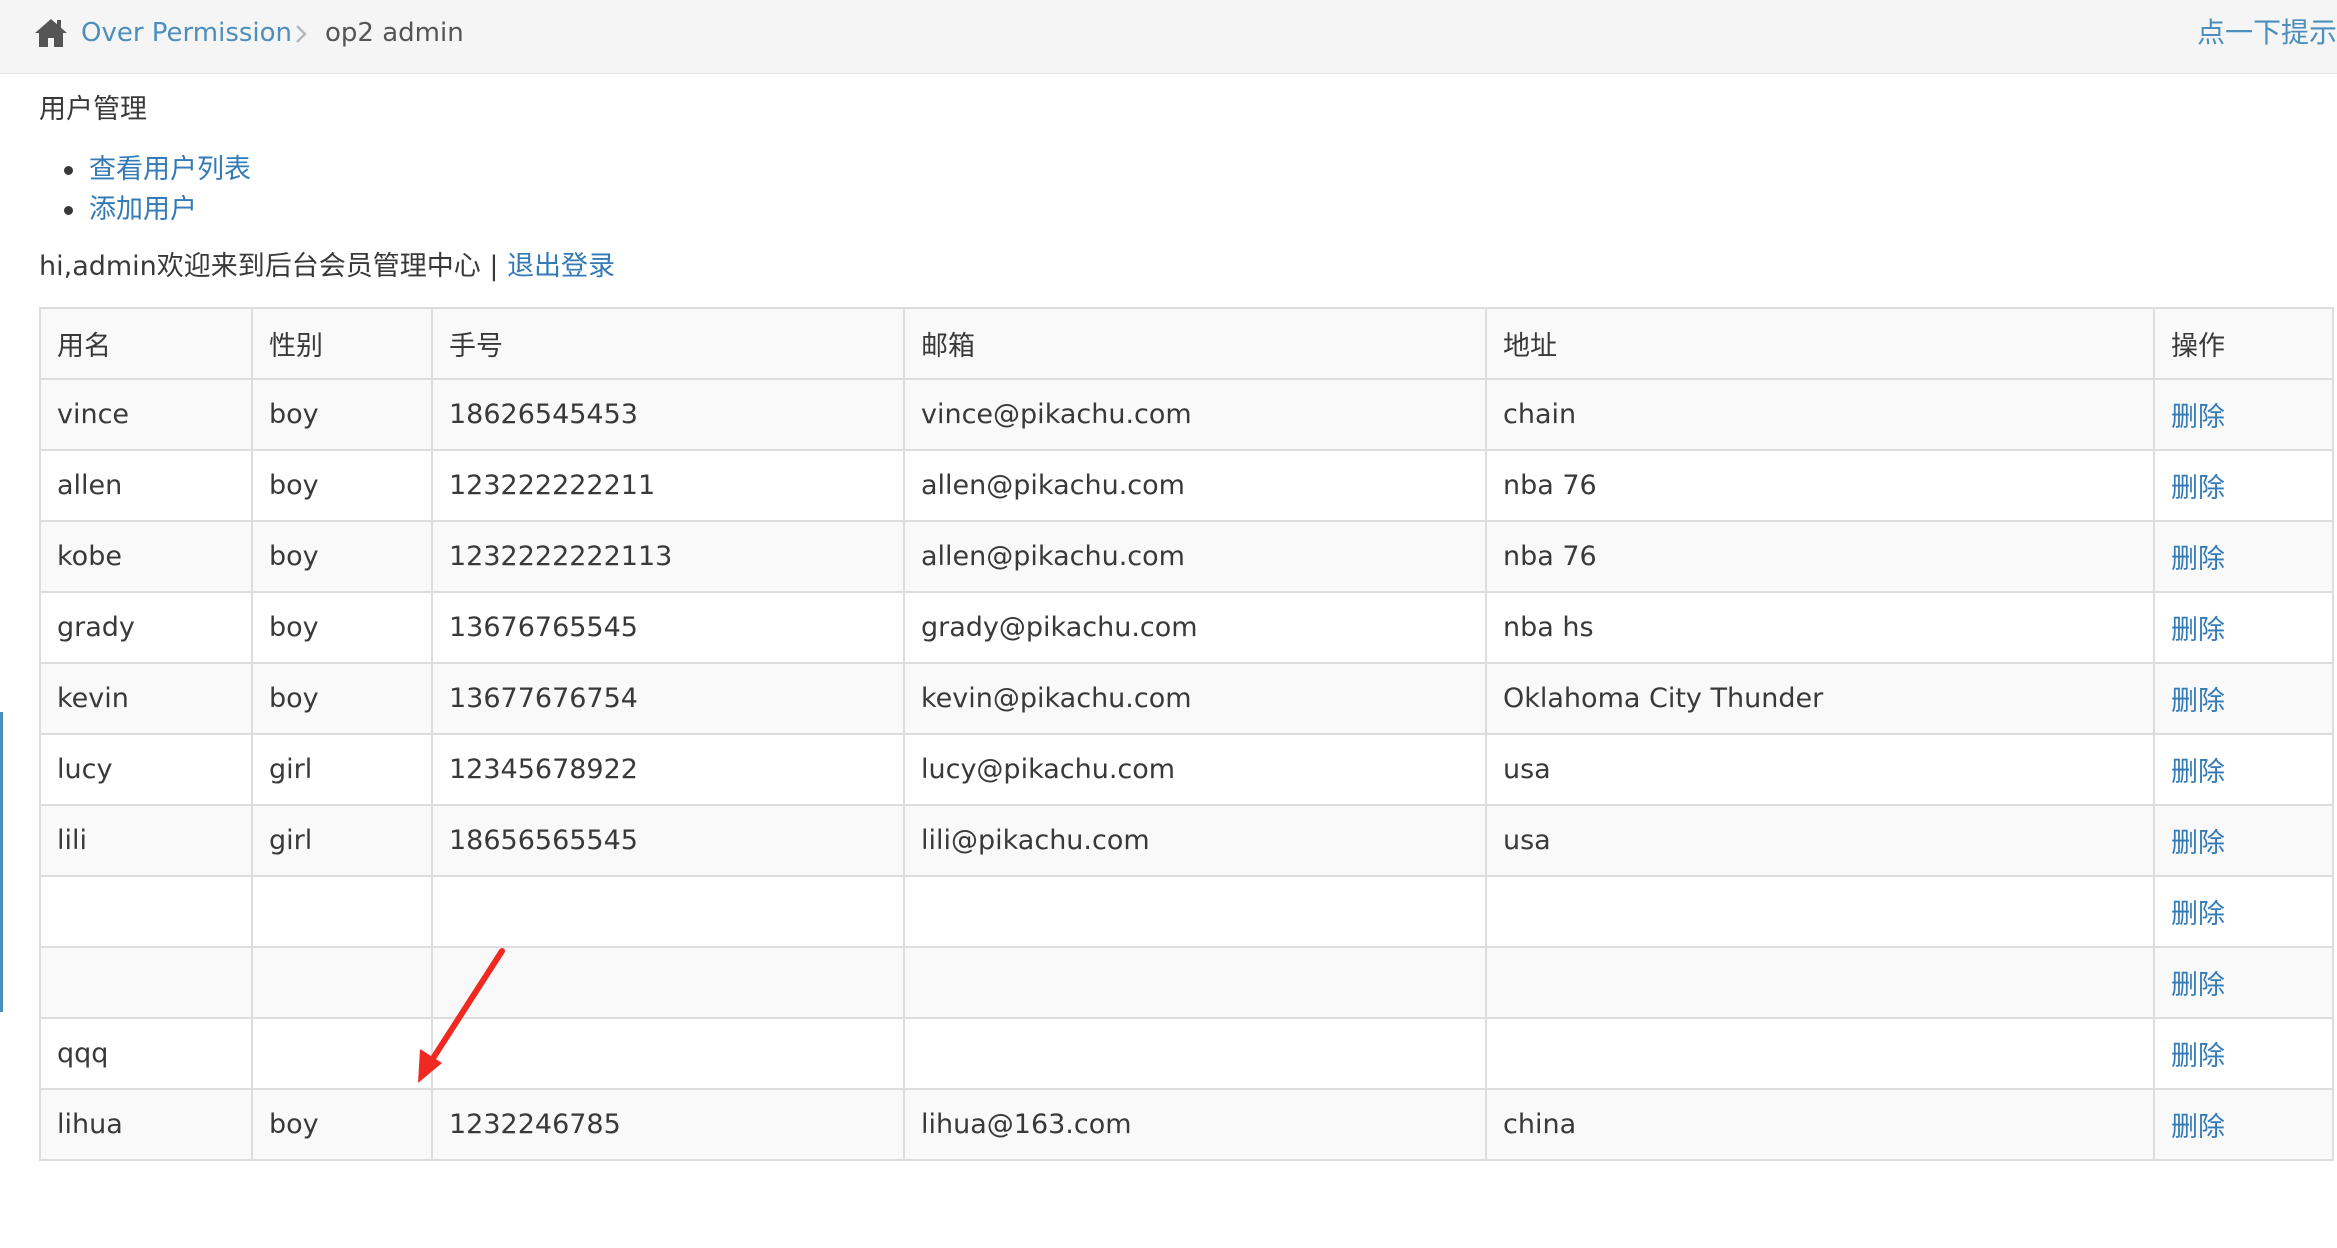 The image size is (2337, 1248). Describe the element at coordinates (301, 34) in the screenshot. I see `chevron-right-icon` at that location.